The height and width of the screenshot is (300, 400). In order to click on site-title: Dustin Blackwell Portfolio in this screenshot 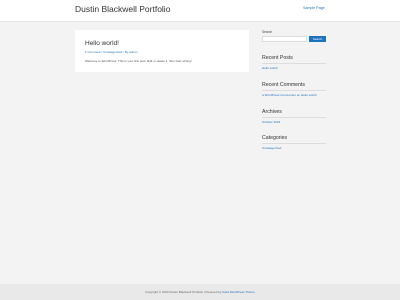, I will do `click(122, 9)`.